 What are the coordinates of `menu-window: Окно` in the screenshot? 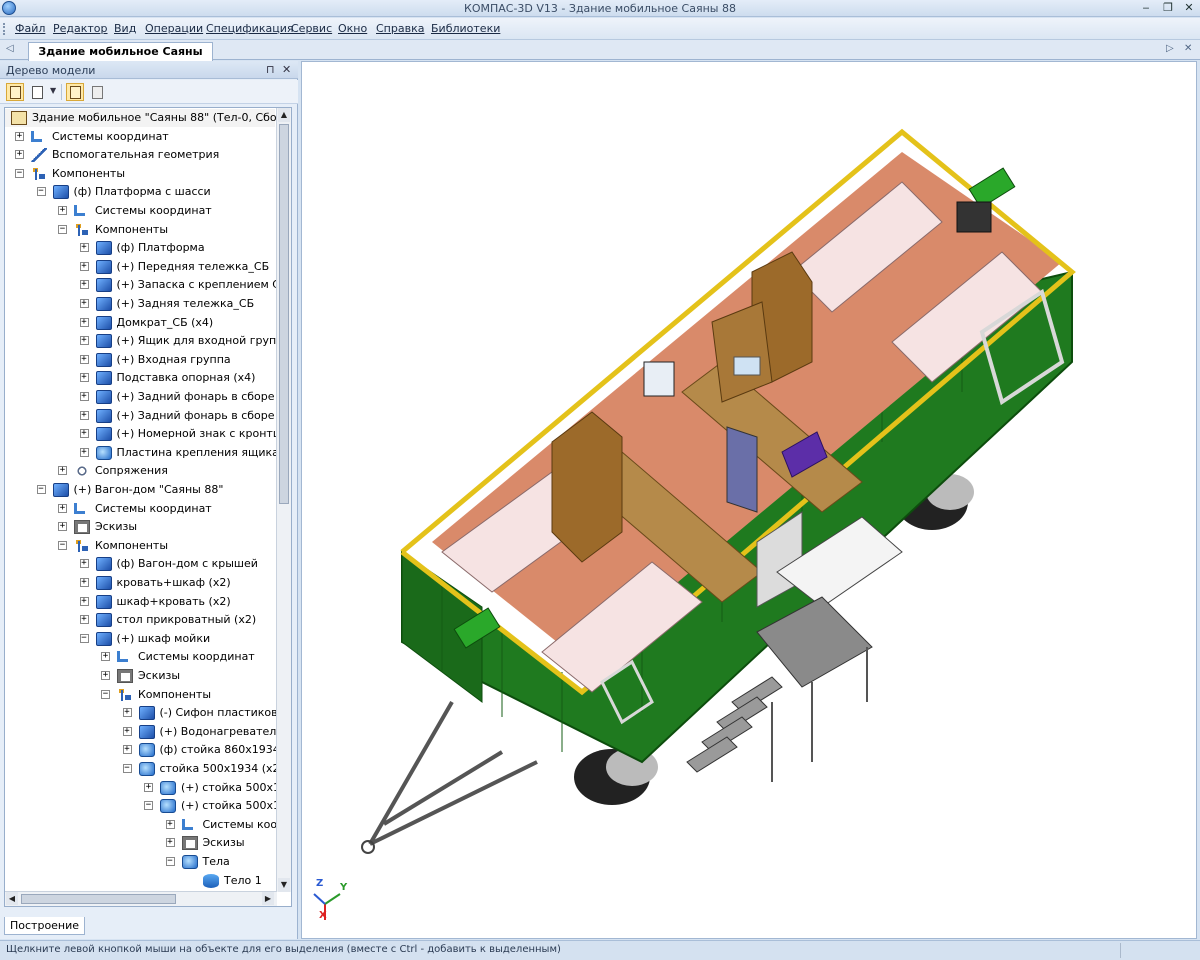 It's located at (352, 28).